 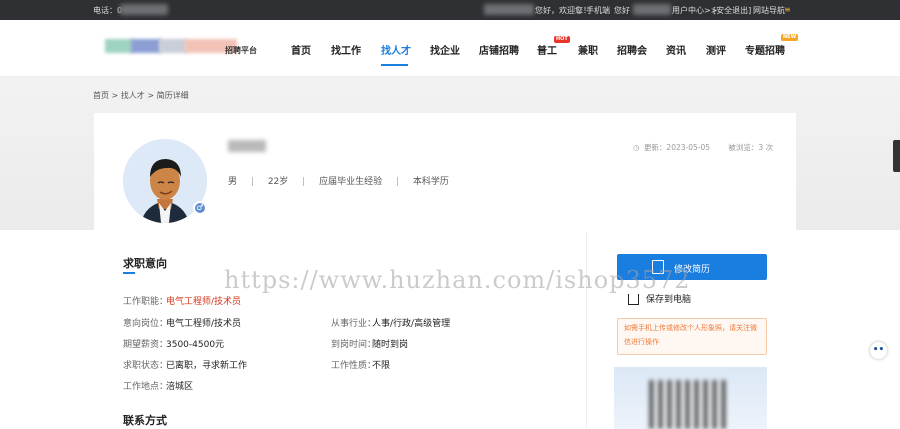 I want to click on watermark: https://www.huzhan.com/ishop3572, so click(x=457, y=280).